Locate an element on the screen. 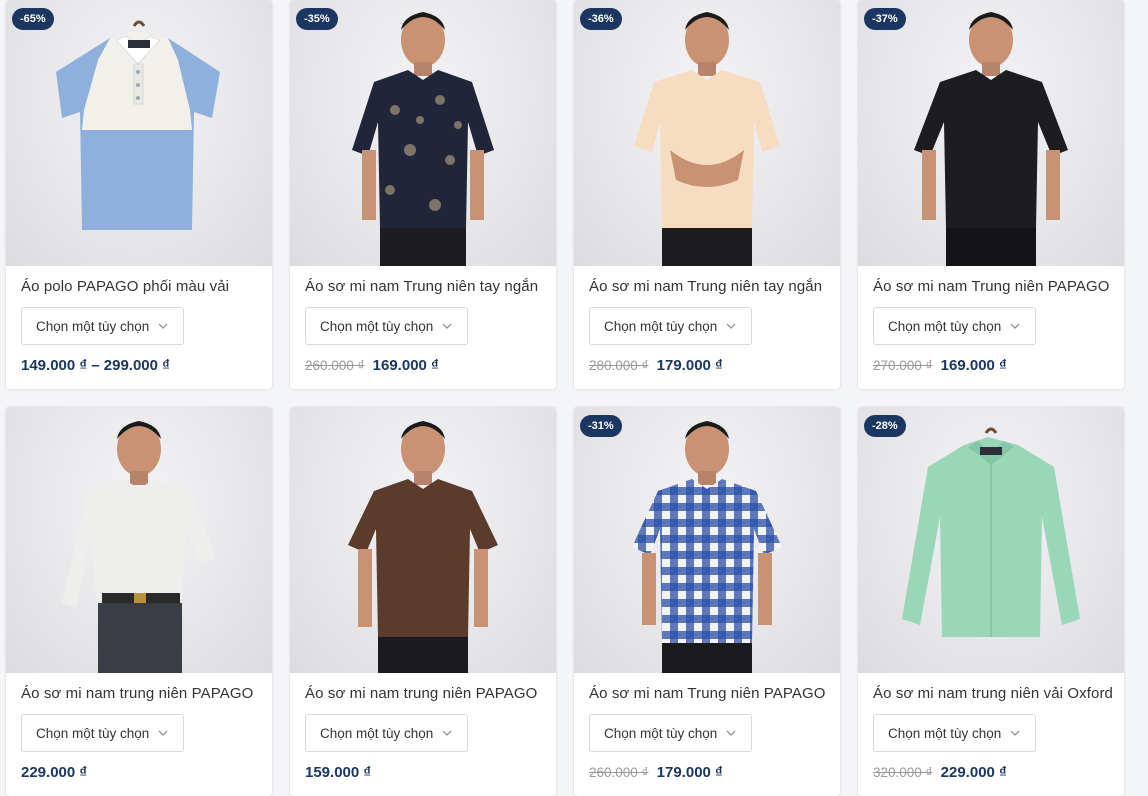 The height and width of the screenshot is (796, 1148). discount-badge: -37% is located at coordinates (885, 19).